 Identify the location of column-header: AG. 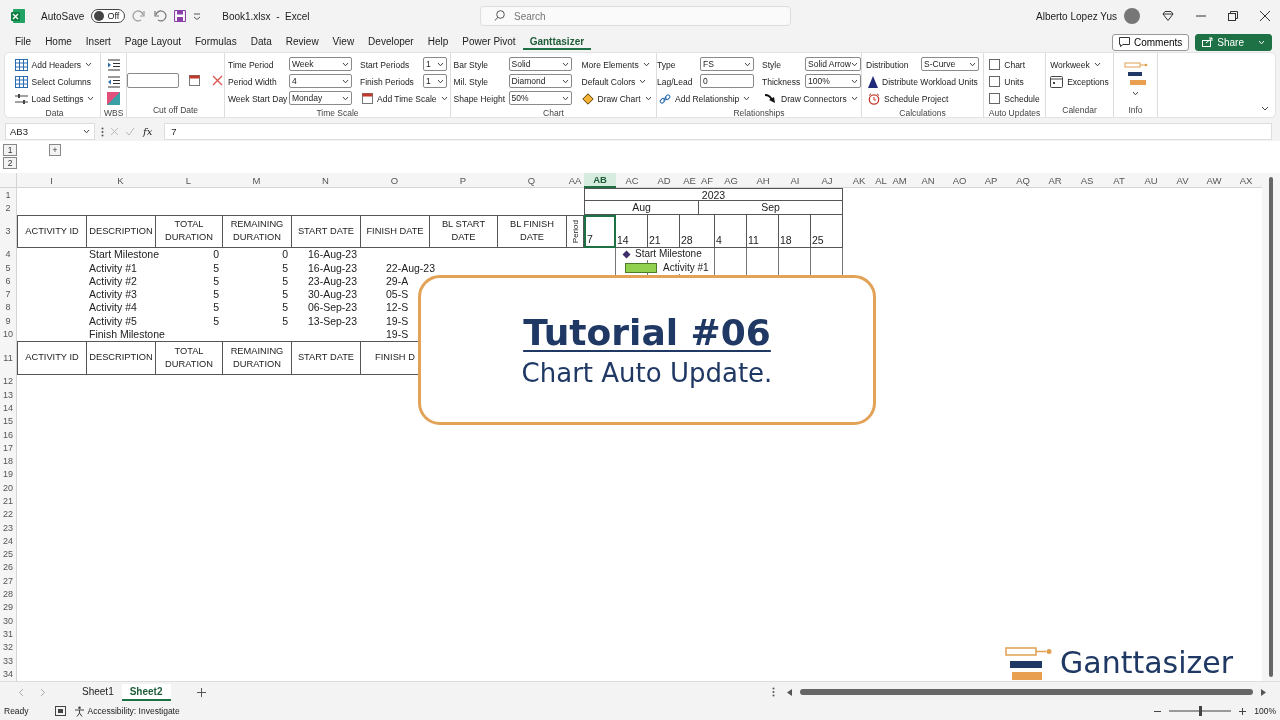
(731, 180).